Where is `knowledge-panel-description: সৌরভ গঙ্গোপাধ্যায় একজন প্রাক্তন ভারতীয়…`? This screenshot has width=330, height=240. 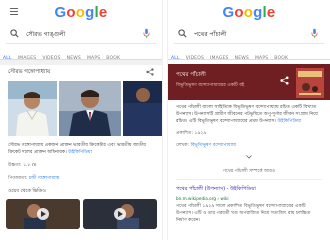
knowledge-panel-description: সৌরভ গঙ্গোপাধ্যায় একজন প্রাক্তন ভারতীয়… is located at coordinates (81, 147).